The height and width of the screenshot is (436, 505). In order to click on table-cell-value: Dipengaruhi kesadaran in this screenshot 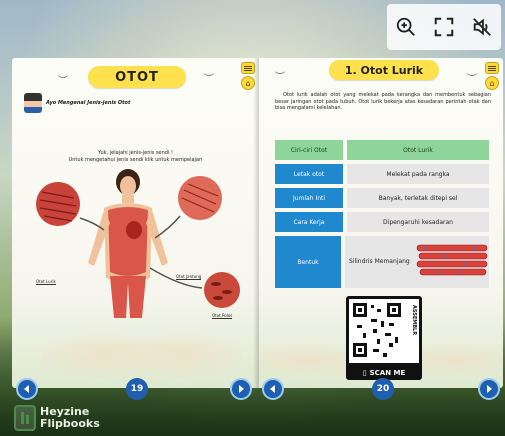, I will do `click(418, 222)`.